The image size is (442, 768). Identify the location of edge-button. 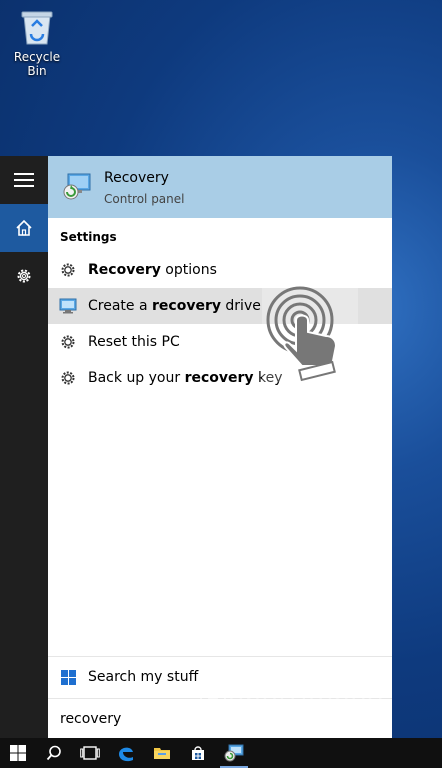
(126, 753).